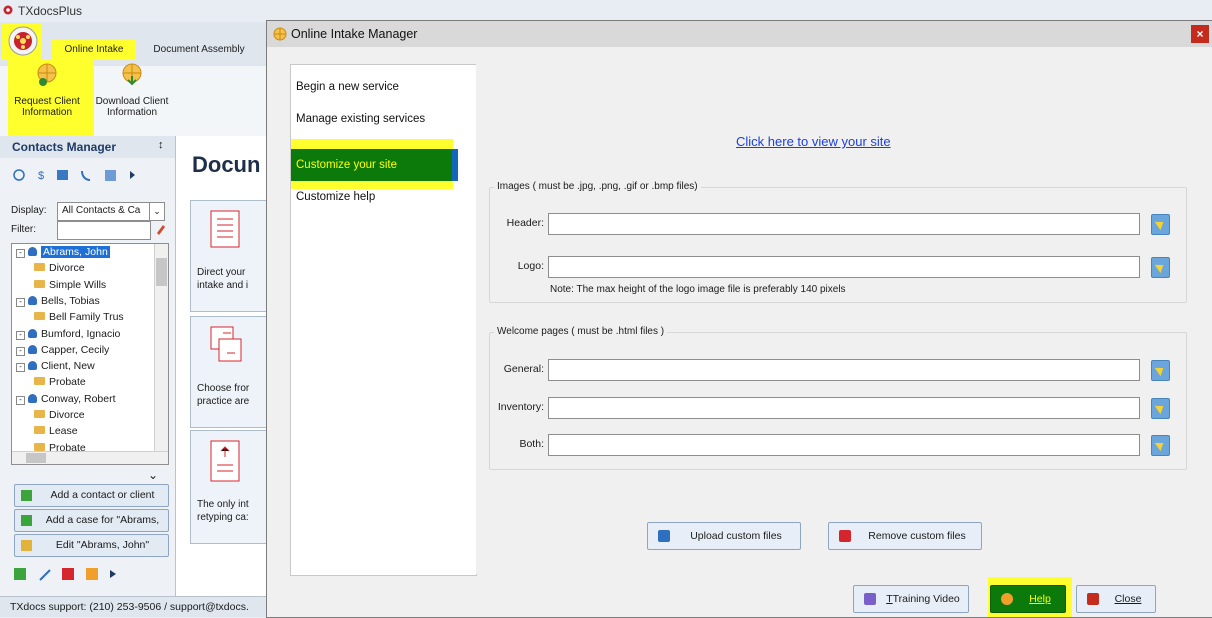 The height and width of the screenshot is (618, 1212). I want to click on both-file-input, so click(844, 445).